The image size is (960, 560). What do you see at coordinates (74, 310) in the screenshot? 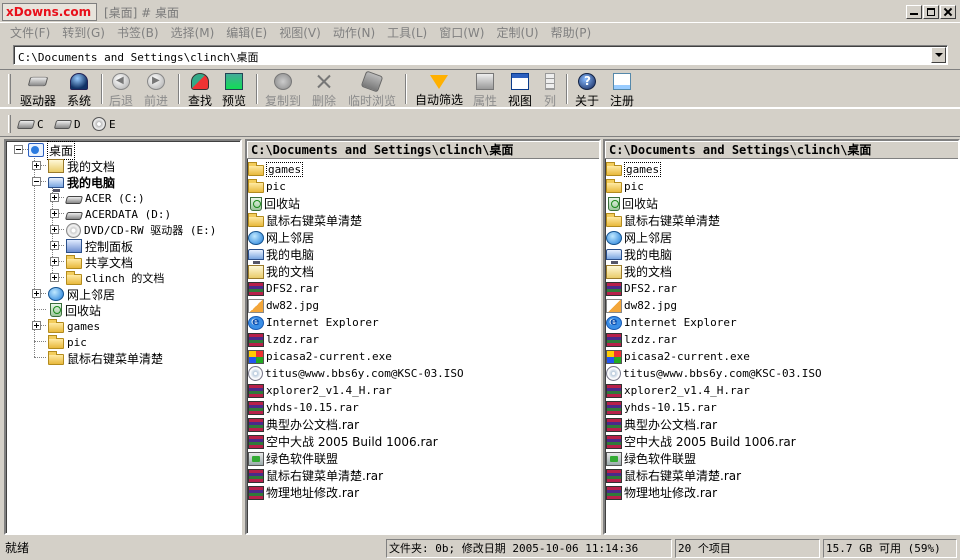
I see `tree-node-recycle-bin: 回收站` at bounding box center [74, 310].